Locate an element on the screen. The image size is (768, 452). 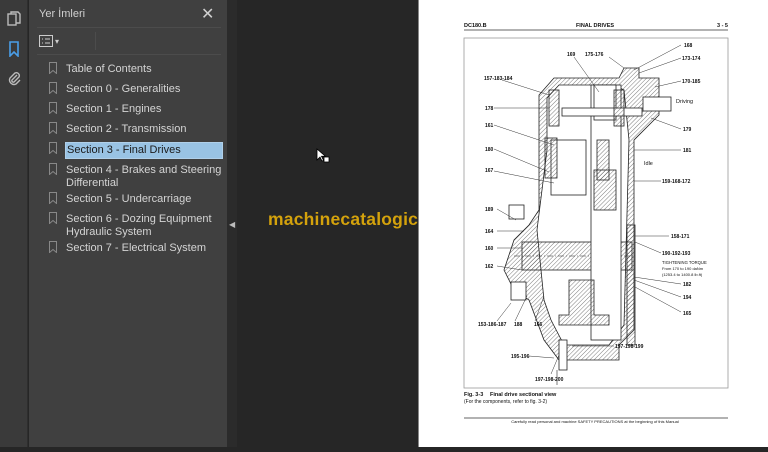
part-label: 173-174 is located at coordinates (691, 59).